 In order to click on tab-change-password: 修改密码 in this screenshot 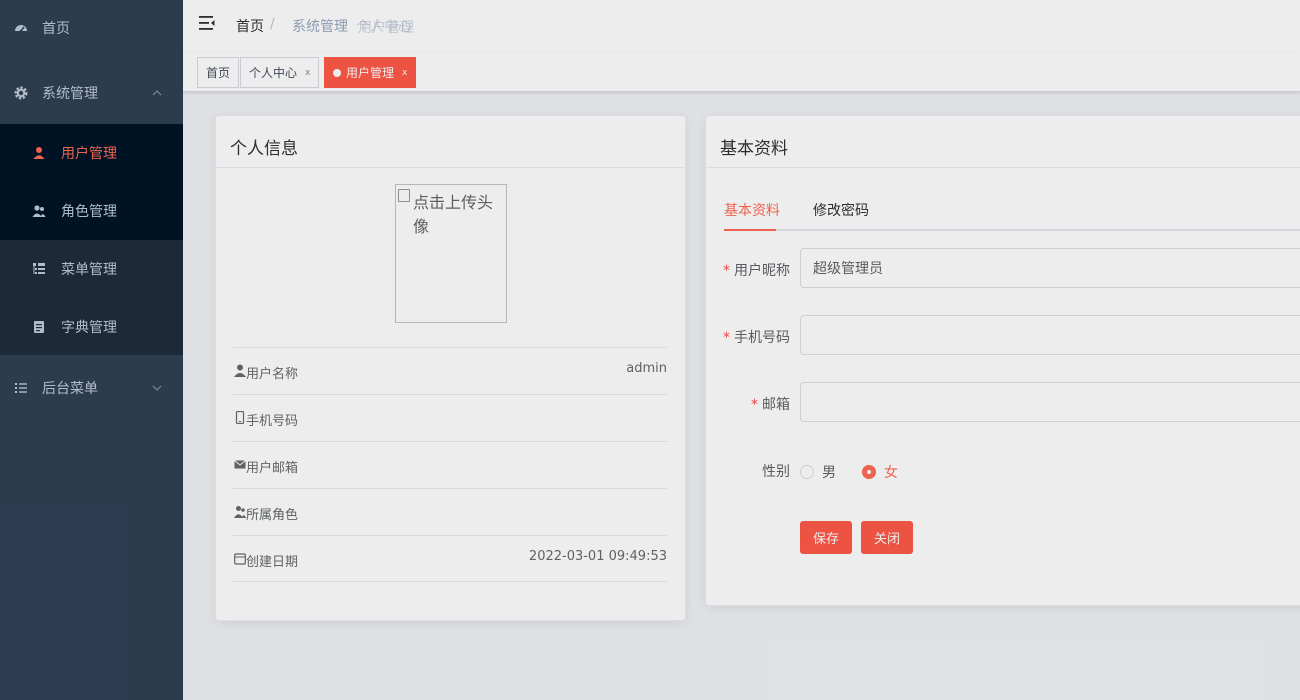, I will do `click(841, 210)`.